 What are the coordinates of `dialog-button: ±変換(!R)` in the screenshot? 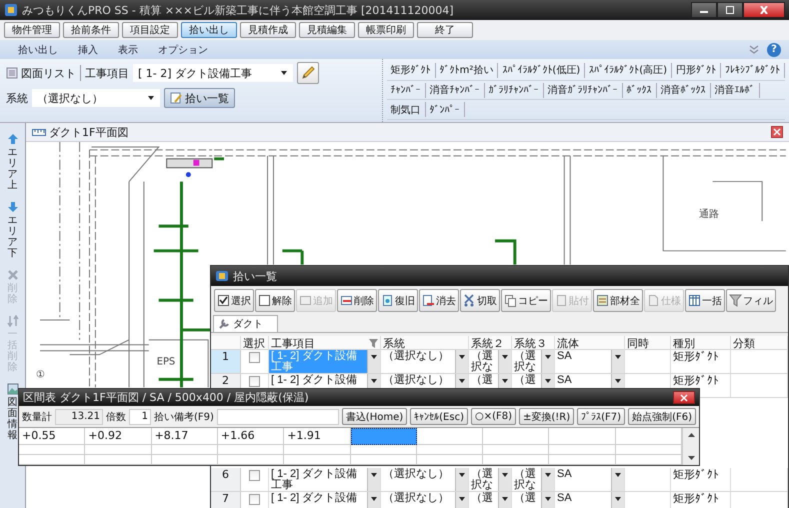 It's located at (546, 416).